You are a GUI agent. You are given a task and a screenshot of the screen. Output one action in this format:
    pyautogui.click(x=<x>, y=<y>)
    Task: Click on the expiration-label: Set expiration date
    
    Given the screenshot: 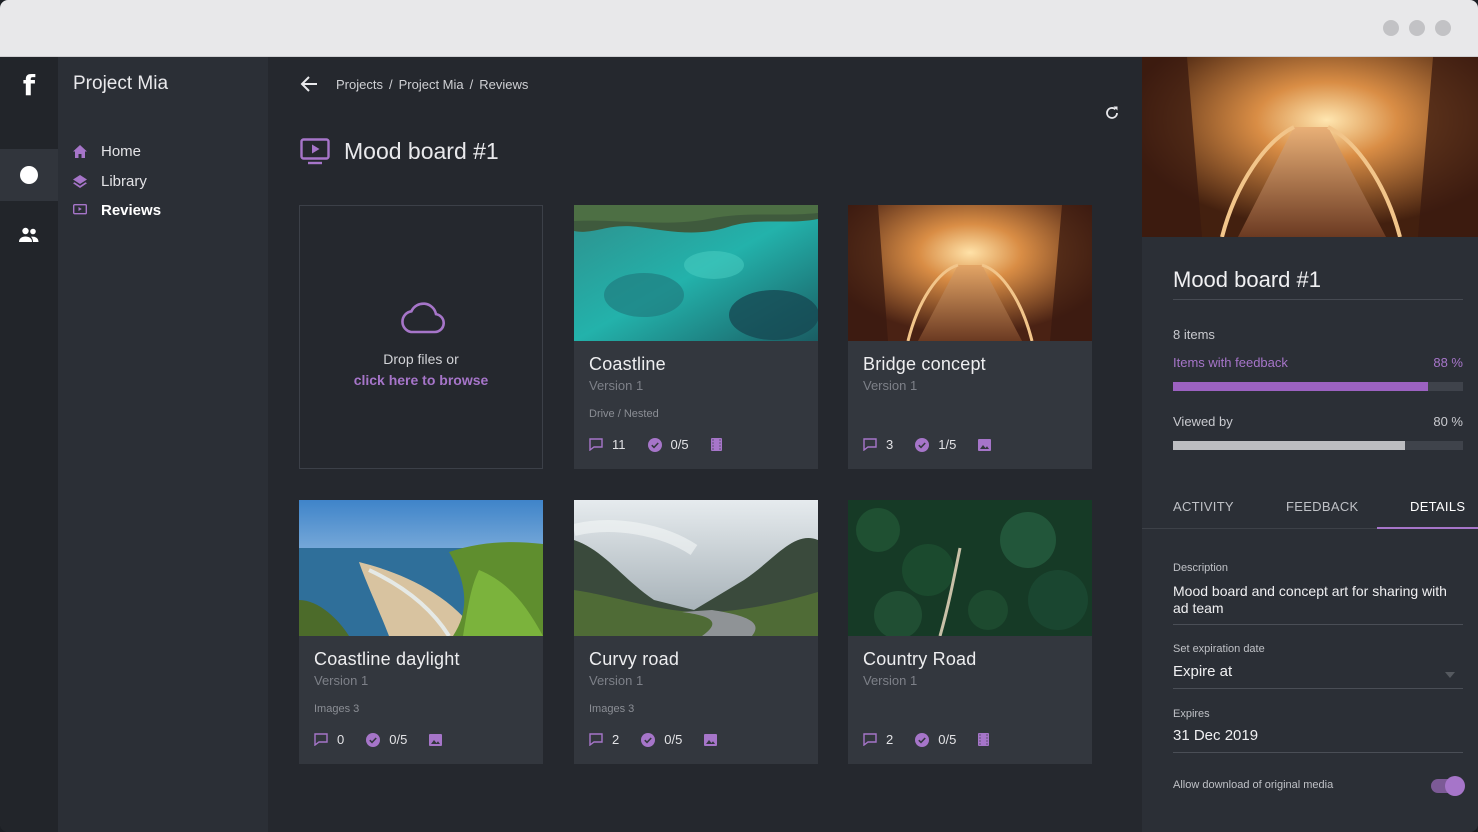 What is the action you would take?
    pyautogui.click(x=1219, y=649)
    